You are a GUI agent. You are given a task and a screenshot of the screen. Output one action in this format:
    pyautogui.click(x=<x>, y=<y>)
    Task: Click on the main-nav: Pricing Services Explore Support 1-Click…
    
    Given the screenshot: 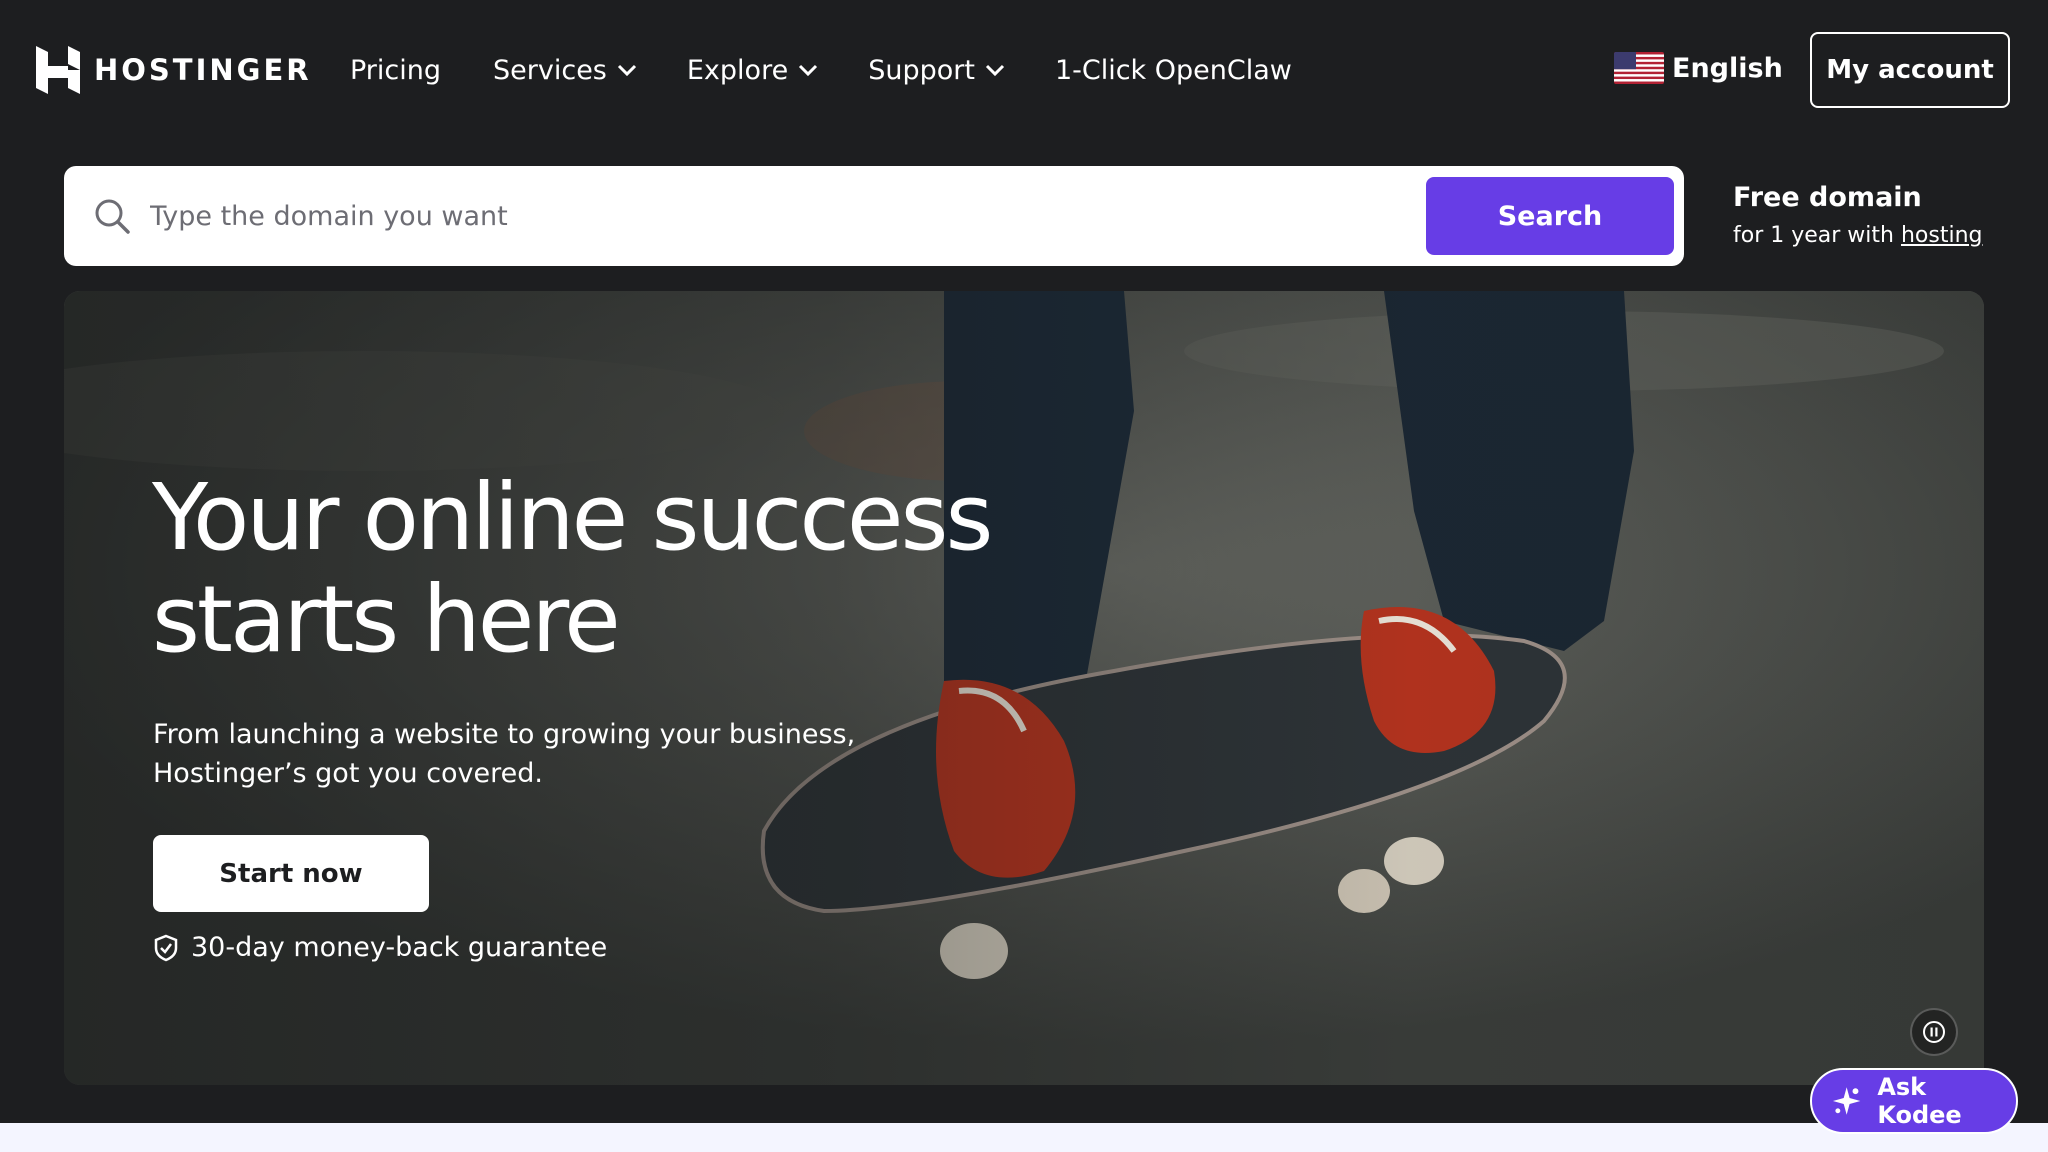 What is the action you would take?
    pyautogui.click(x=846, y=70)
    